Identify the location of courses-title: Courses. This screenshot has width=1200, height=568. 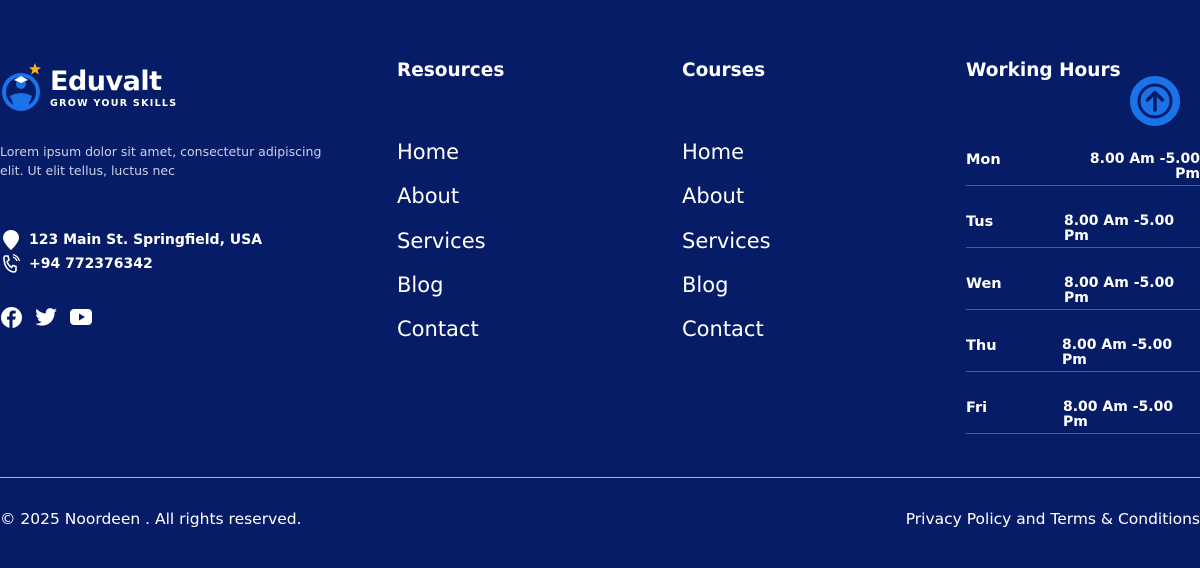
(724, 70).